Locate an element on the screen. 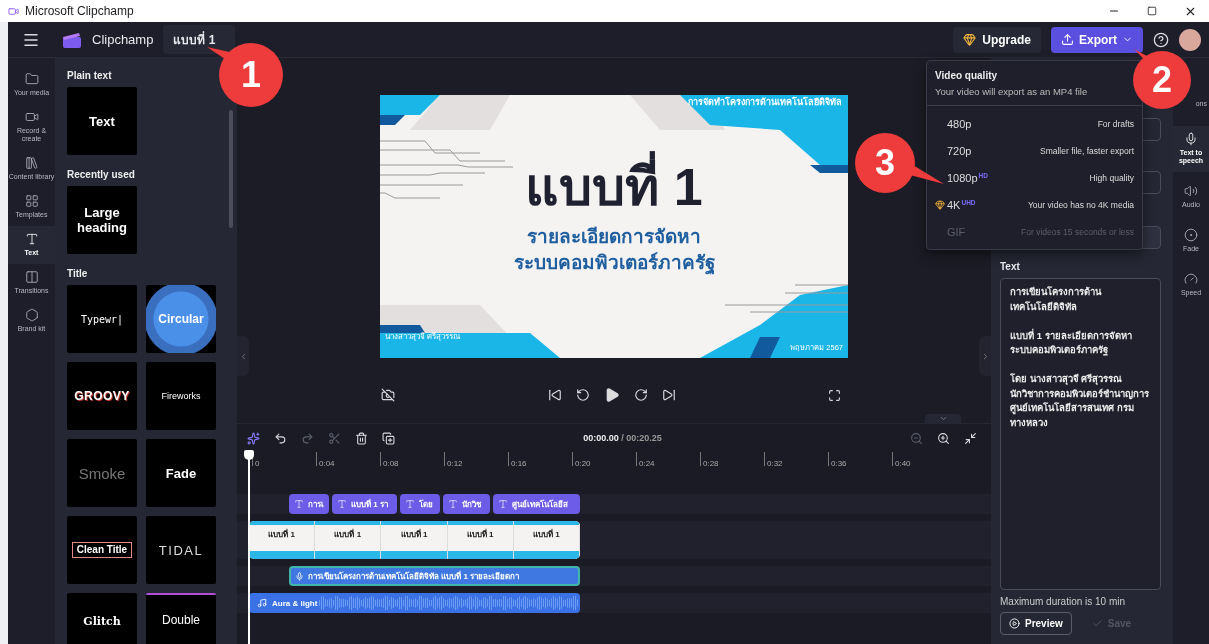 The width and height of the screenshot is (1209, 644). music-note-icon is located at coordinates (262, 603).